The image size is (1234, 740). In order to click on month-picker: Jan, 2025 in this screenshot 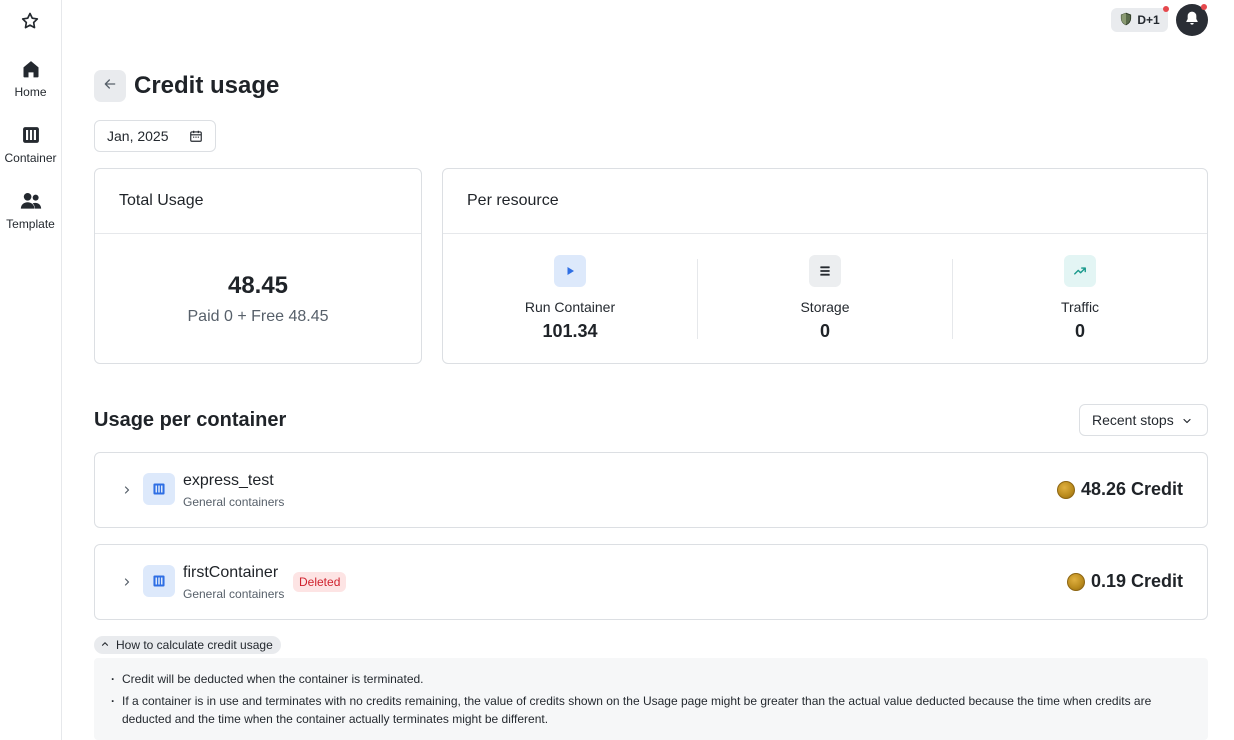, I will do `click(155, 136)`.